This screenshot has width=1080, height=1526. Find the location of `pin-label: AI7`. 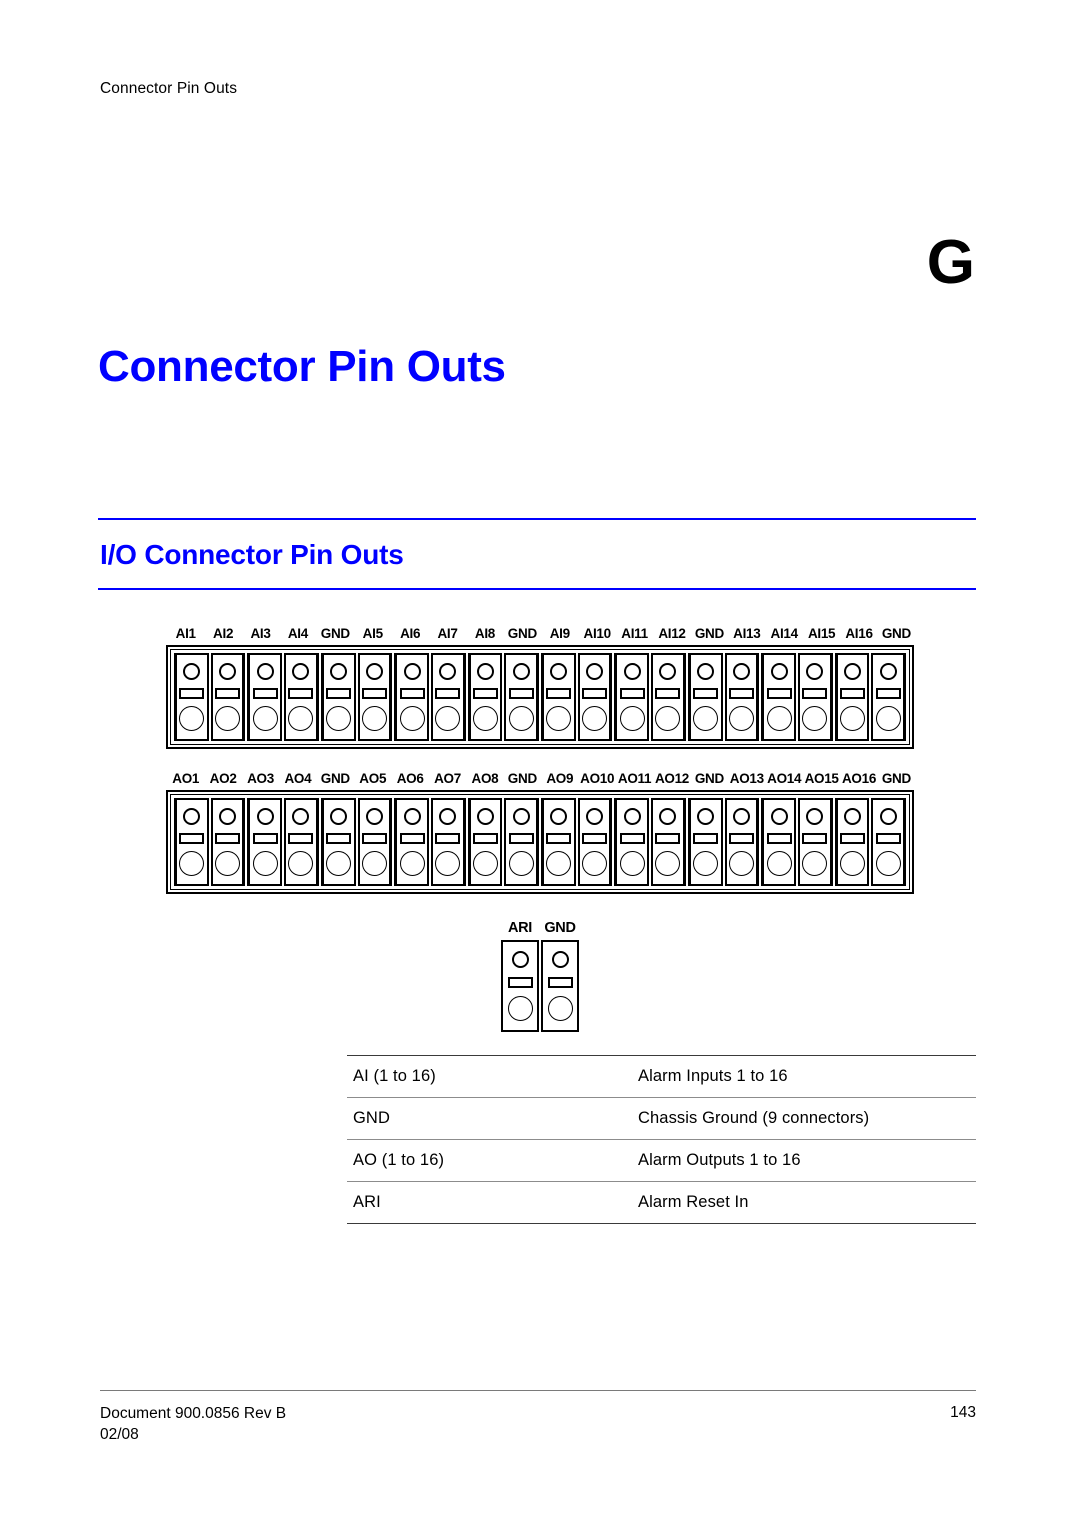

pin-label: AI7 is located at coordinates (447, 633).